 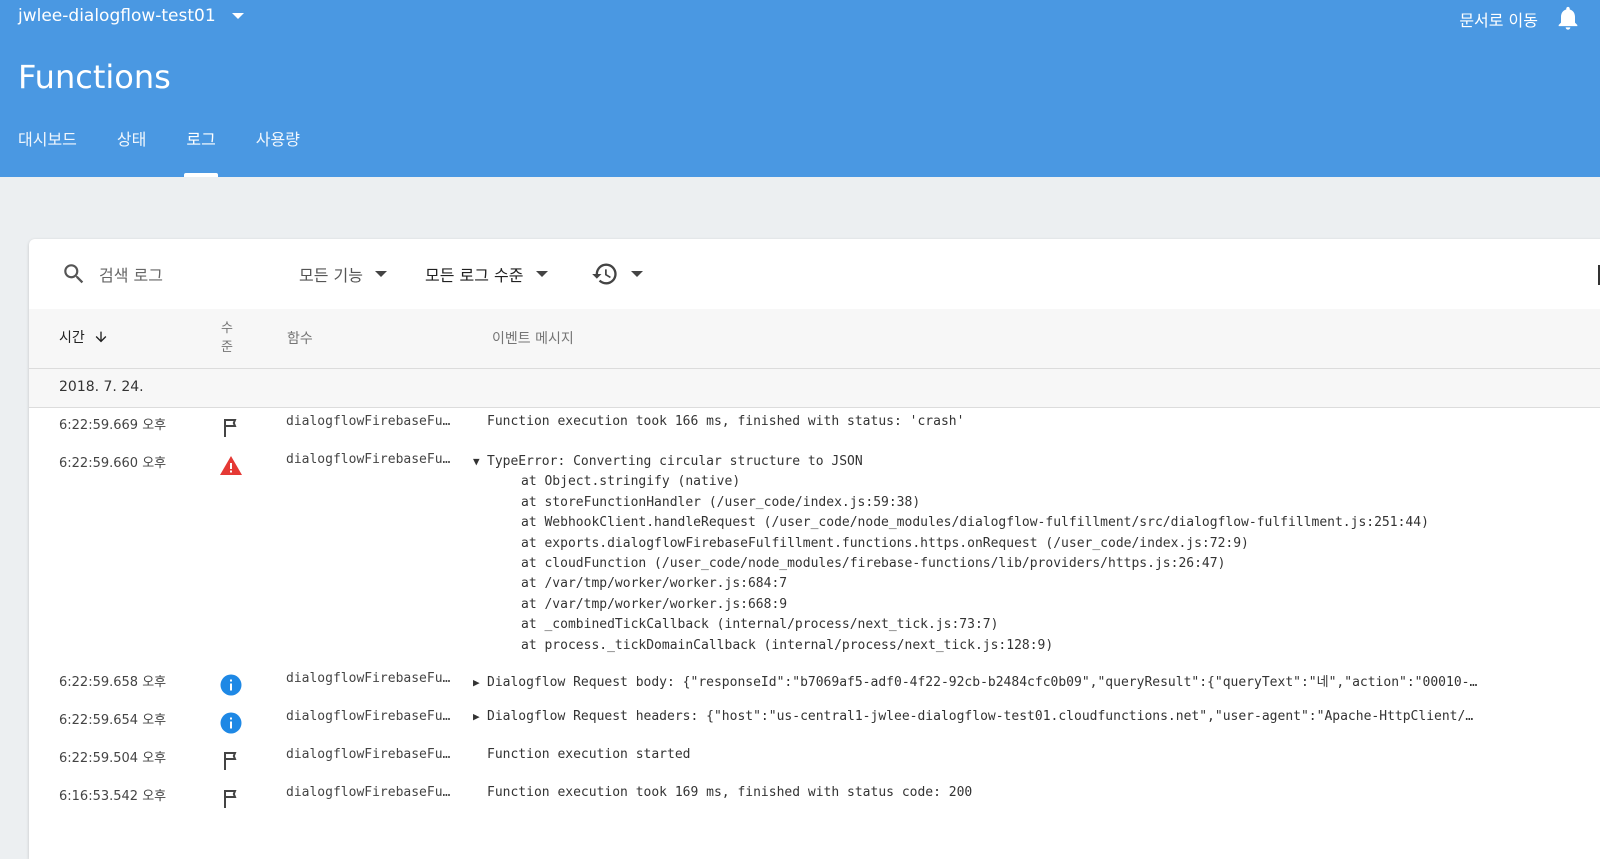 What do you see at coordinates (589, 754) in the screenshot?
I see `log-message-text: Function execution started` at bounding box center [589, 754].